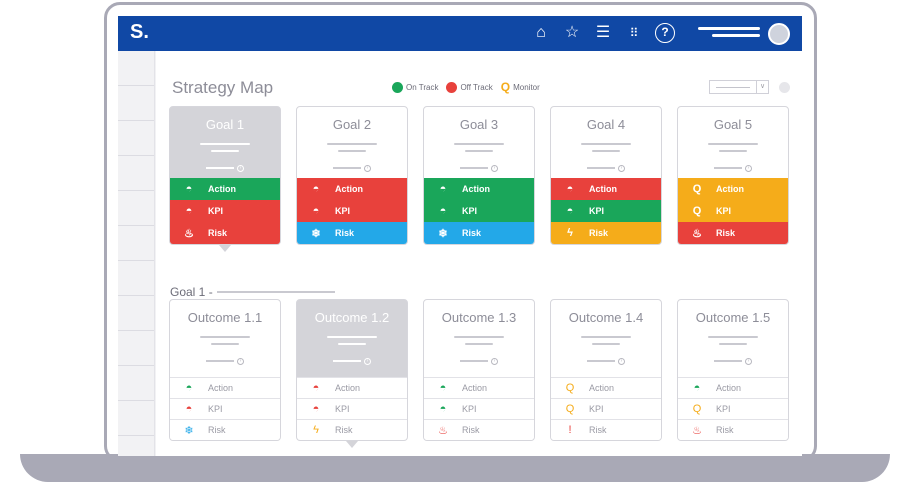  I want to click on goal-card: Goal 2 › ◓ Action ◓ KPI ❄ Risk, so click(352, 175).